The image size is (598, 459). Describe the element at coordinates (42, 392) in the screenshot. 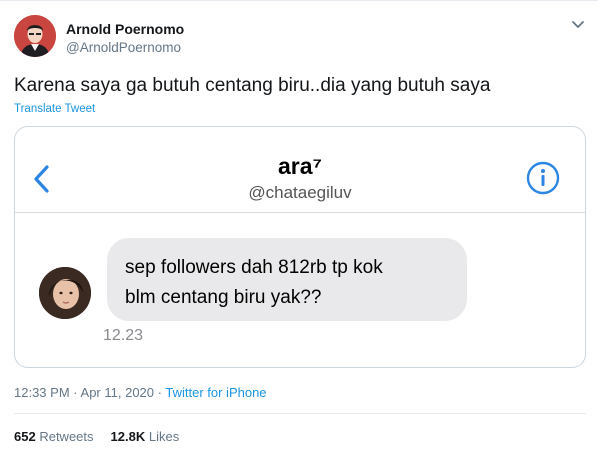

I see `tweet-time: 12:33 PM` at that location.